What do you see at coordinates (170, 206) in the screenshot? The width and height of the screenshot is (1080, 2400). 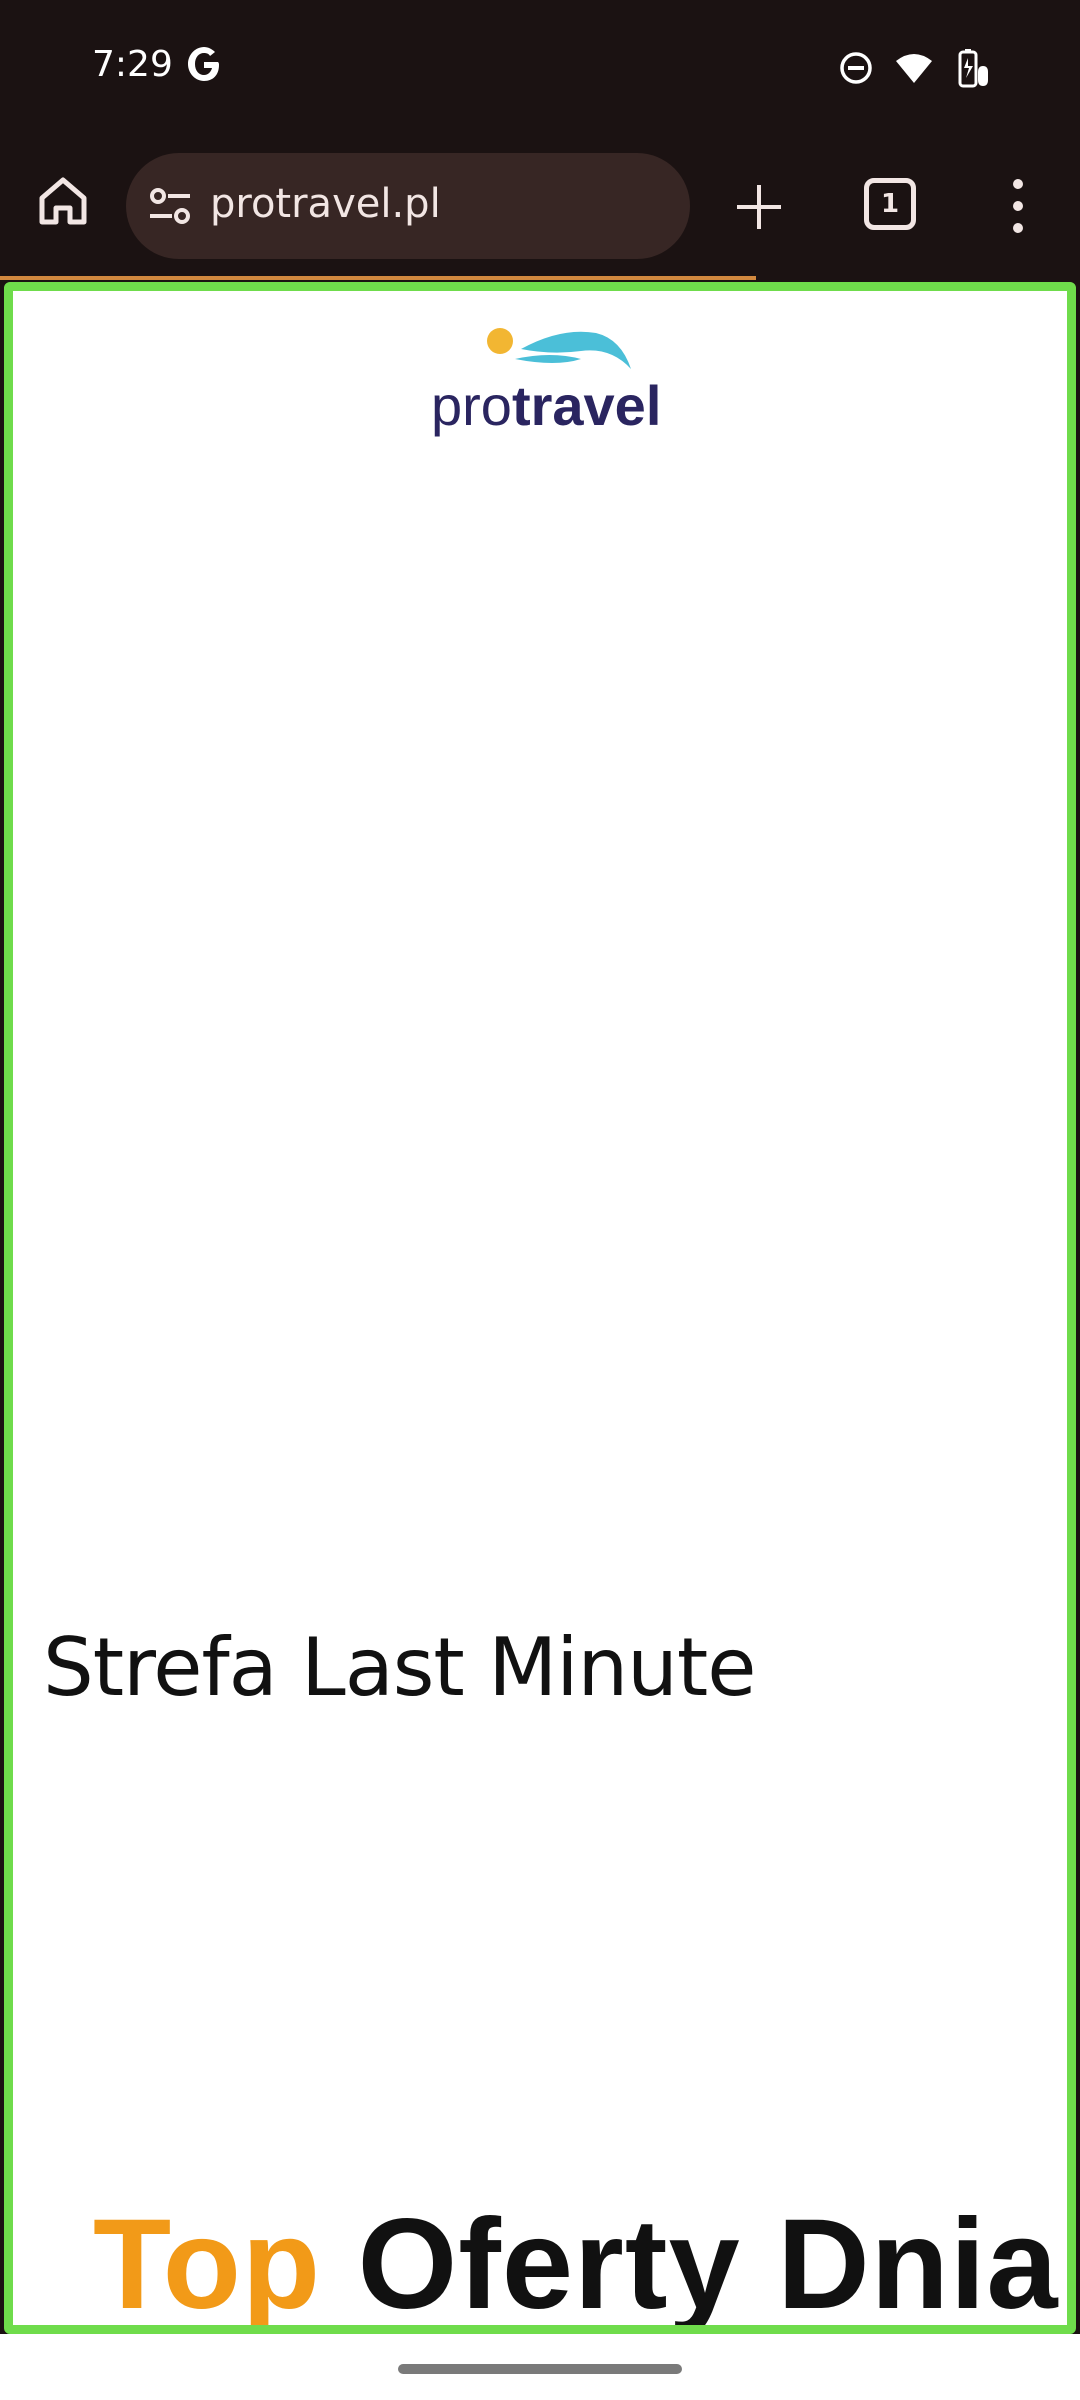 I see `site-settings-icon` at bounding box center [170, 206].